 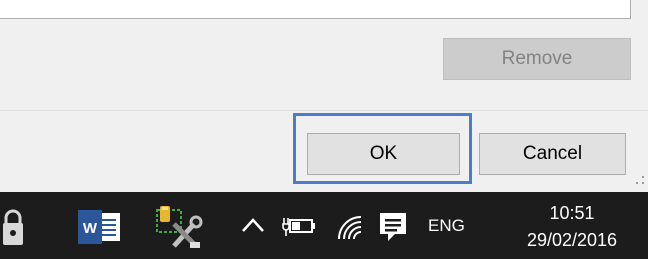 I want to click on wifi-icon, so click(x=350, y=228).